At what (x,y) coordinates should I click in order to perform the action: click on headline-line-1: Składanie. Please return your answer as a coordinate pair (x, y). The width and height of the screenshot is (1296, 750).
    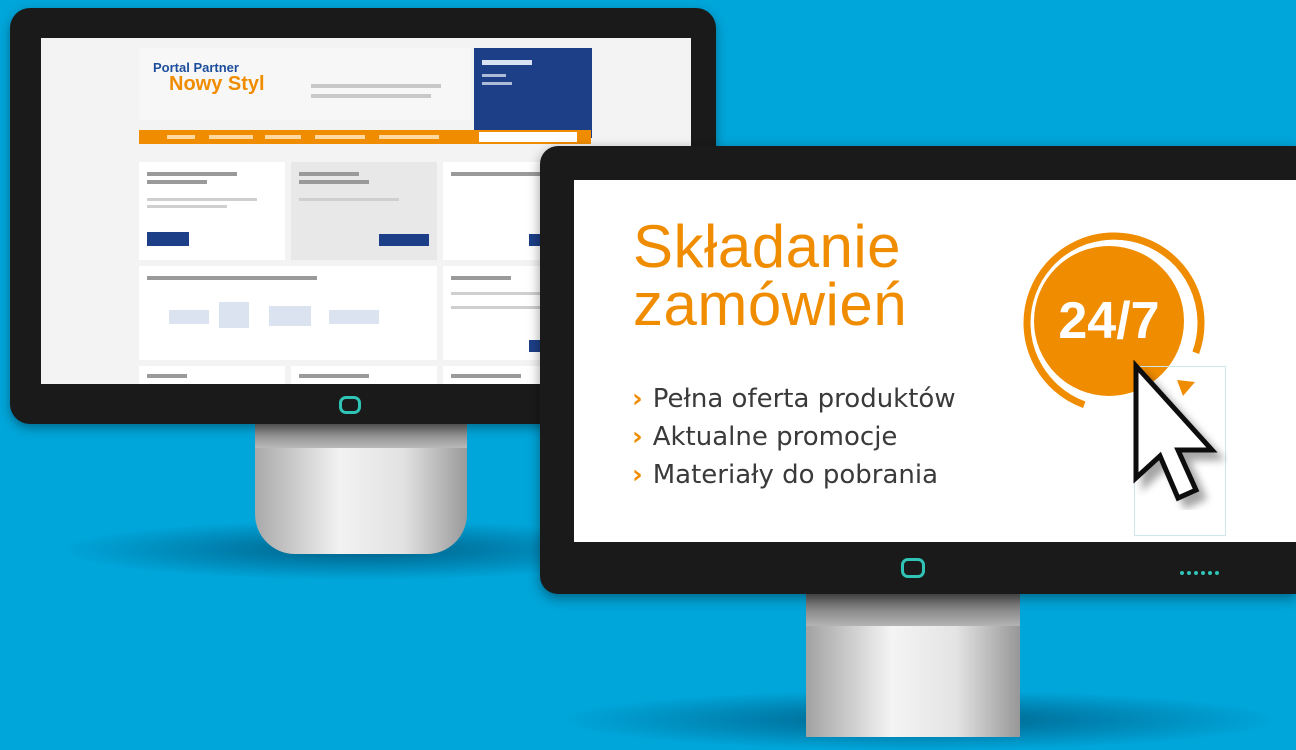
    Looking at the image, I should click on (767, 246).